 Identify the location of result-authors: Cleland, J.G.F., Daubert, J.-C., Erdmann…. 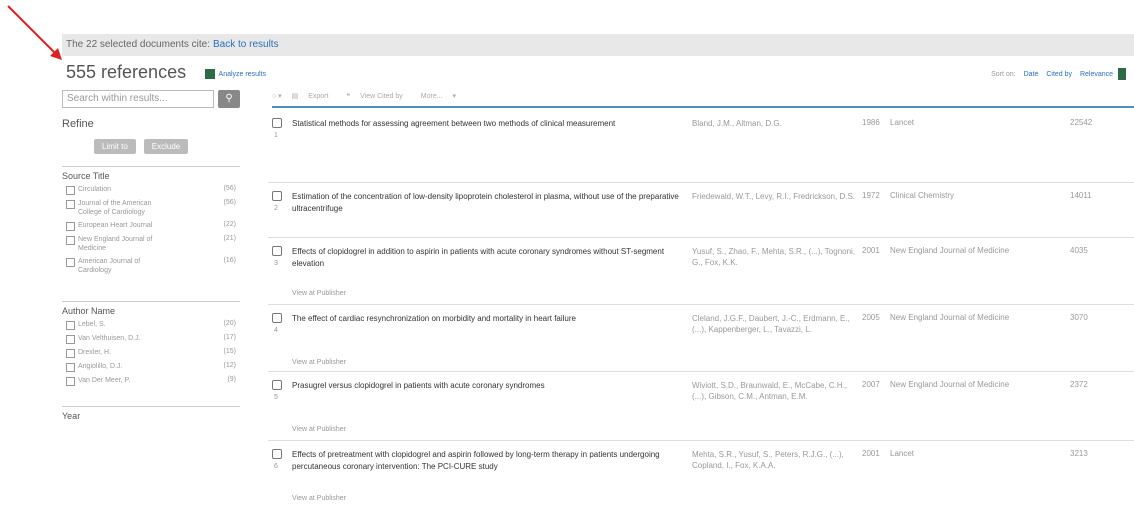
(774, 324).